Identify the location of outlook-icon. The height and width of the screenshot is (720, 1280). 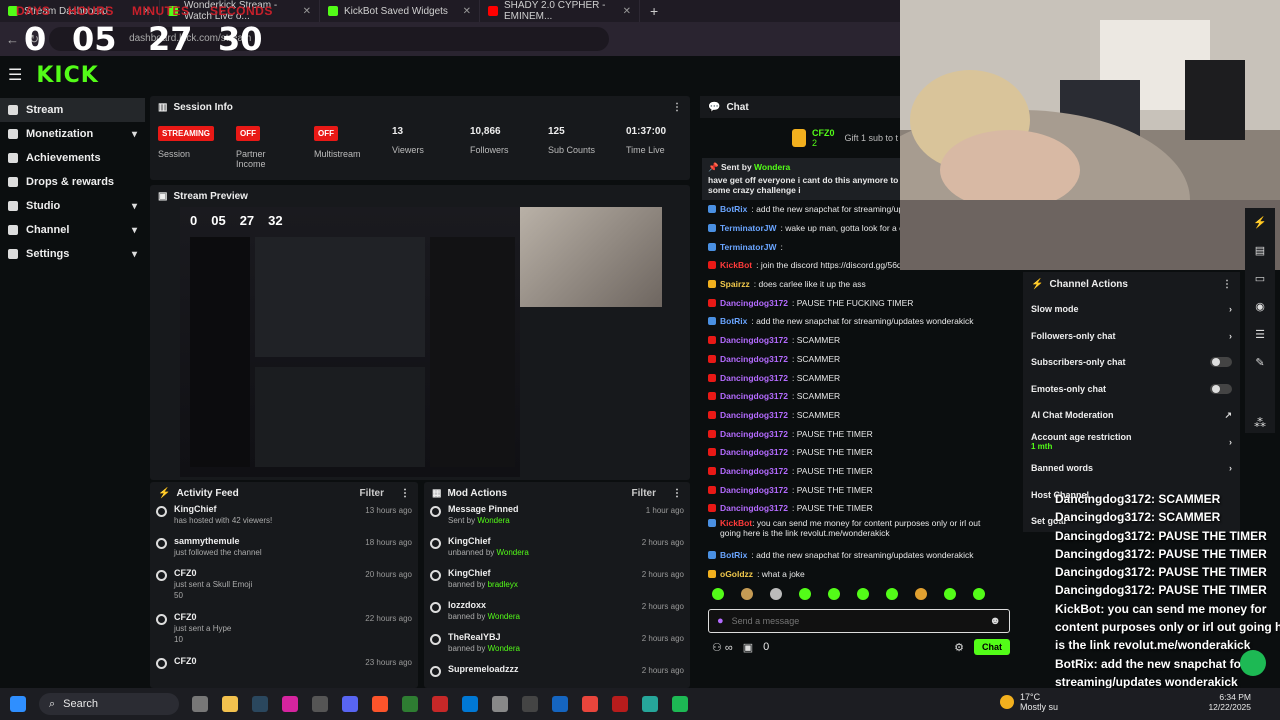
(470, 704).